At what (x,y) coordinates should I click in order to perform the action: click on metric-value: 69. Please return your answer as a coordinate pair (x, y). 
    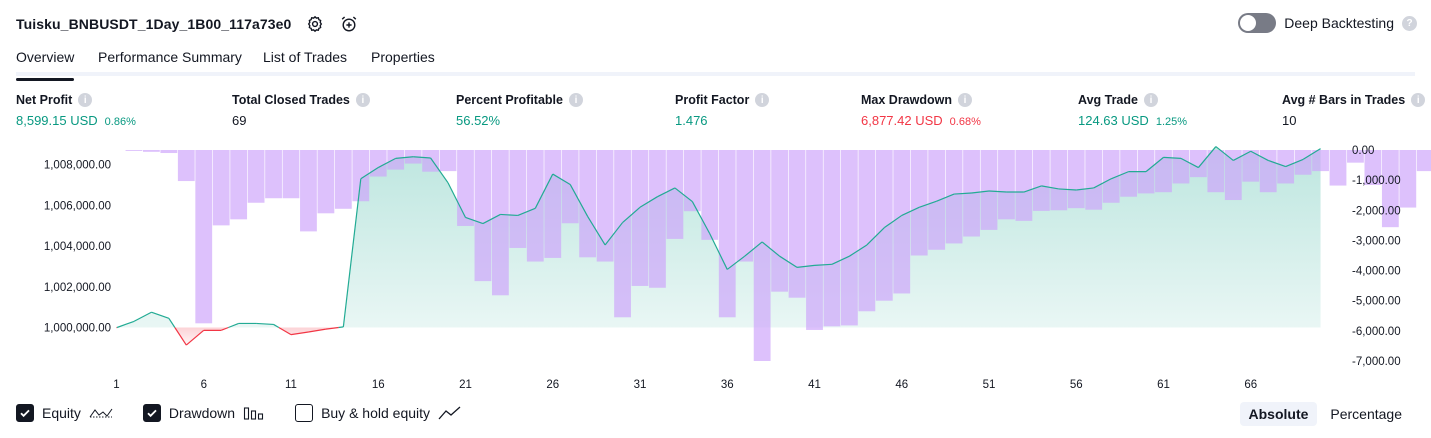
    Looking at the image, I should click on (239, 120).